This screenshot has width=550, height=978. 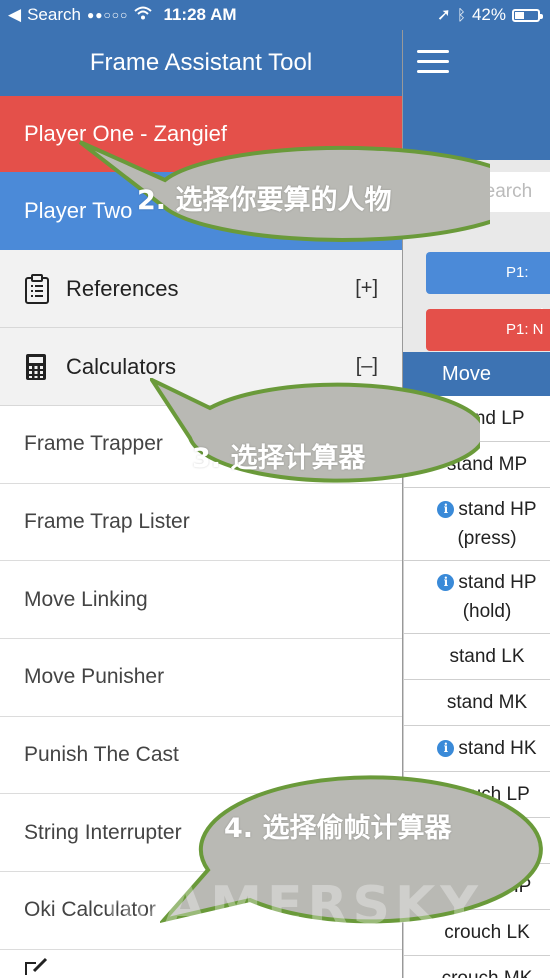 I want to click on move-row: i stand HP (hold), so click(x=476, y=597).